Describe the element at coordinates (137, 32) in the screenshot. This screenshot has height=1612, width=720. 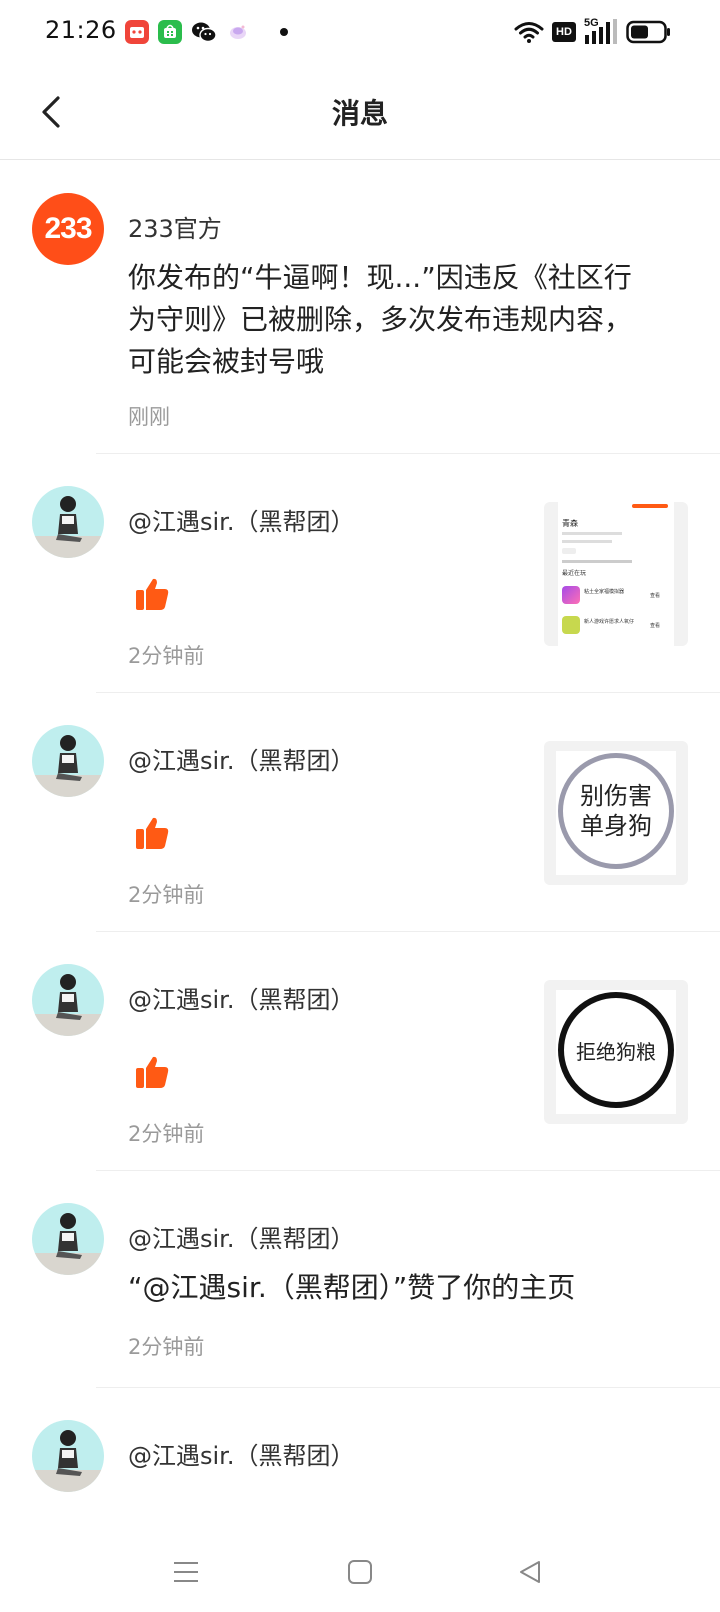
I see `taobao-icon` at that location.